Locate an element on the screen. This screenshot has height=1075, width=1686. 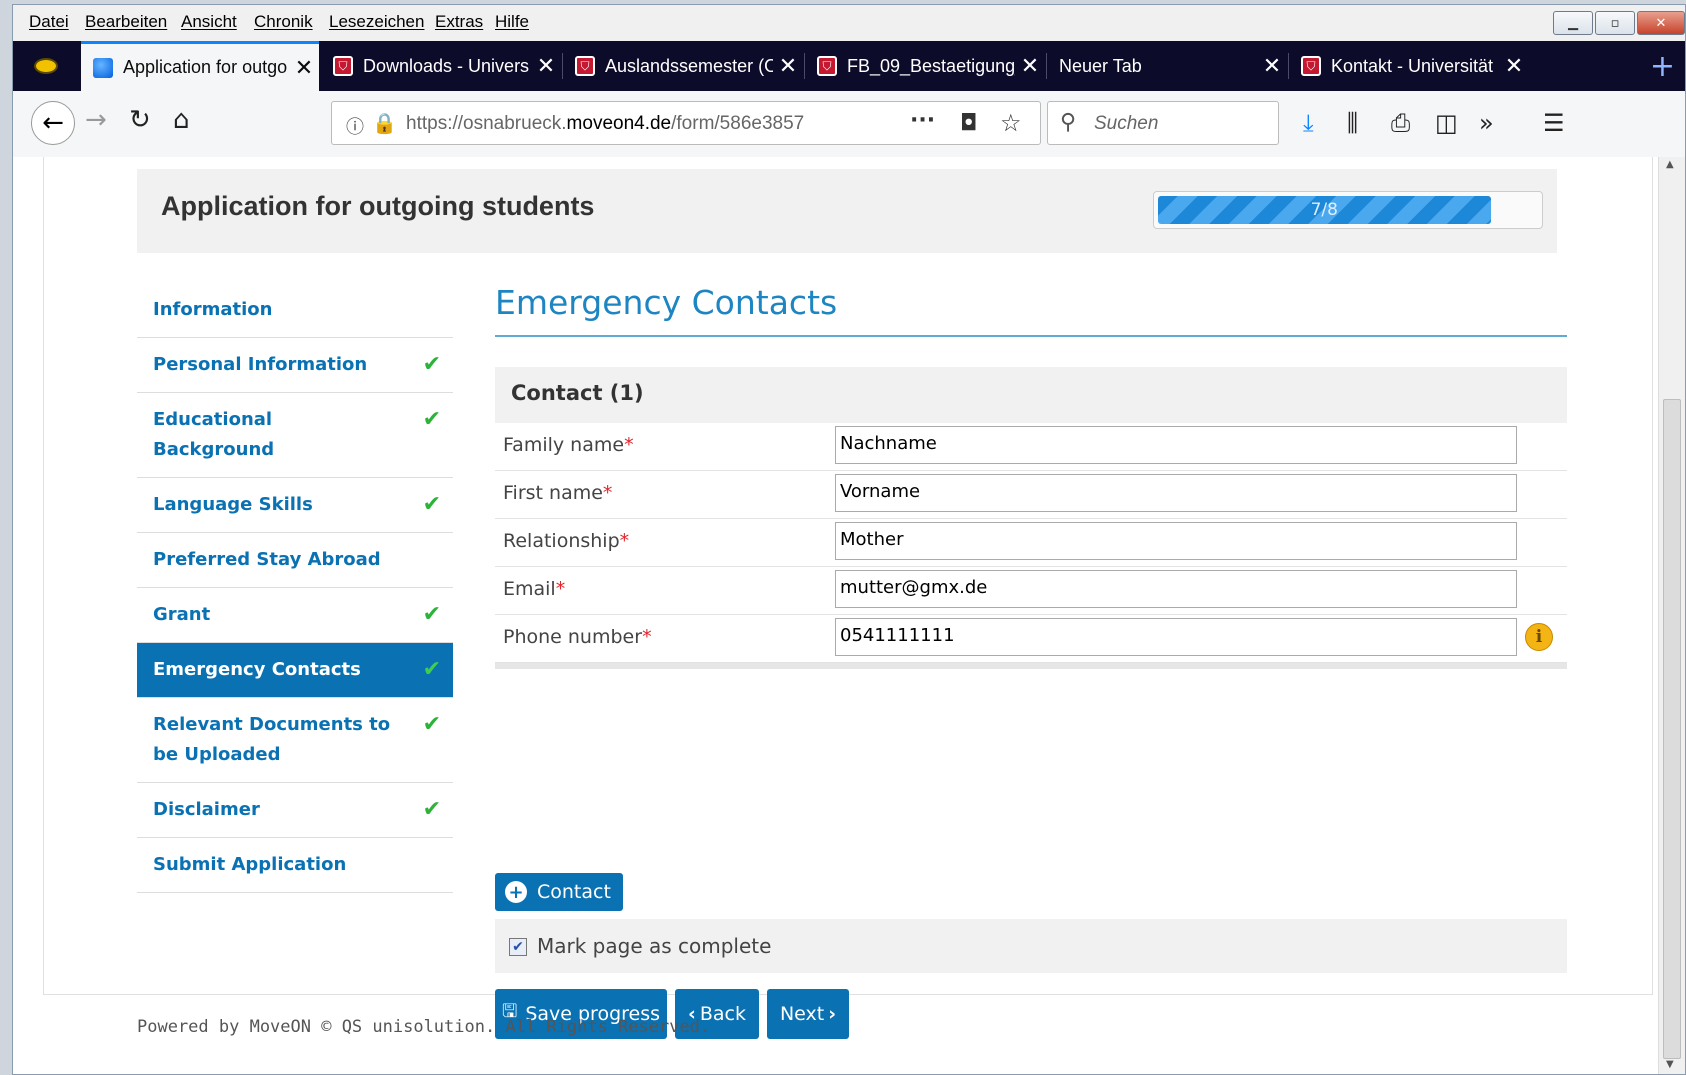
sidebar-item: Educational Background ✔ is located at coordinates (295, 435).